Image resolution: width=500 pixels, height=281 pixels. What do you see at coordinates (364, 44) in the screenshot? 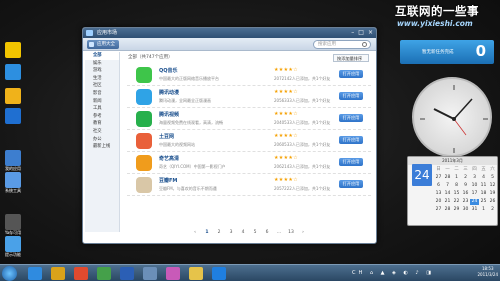
I see `search-icon` at bounding box center [364, 44].